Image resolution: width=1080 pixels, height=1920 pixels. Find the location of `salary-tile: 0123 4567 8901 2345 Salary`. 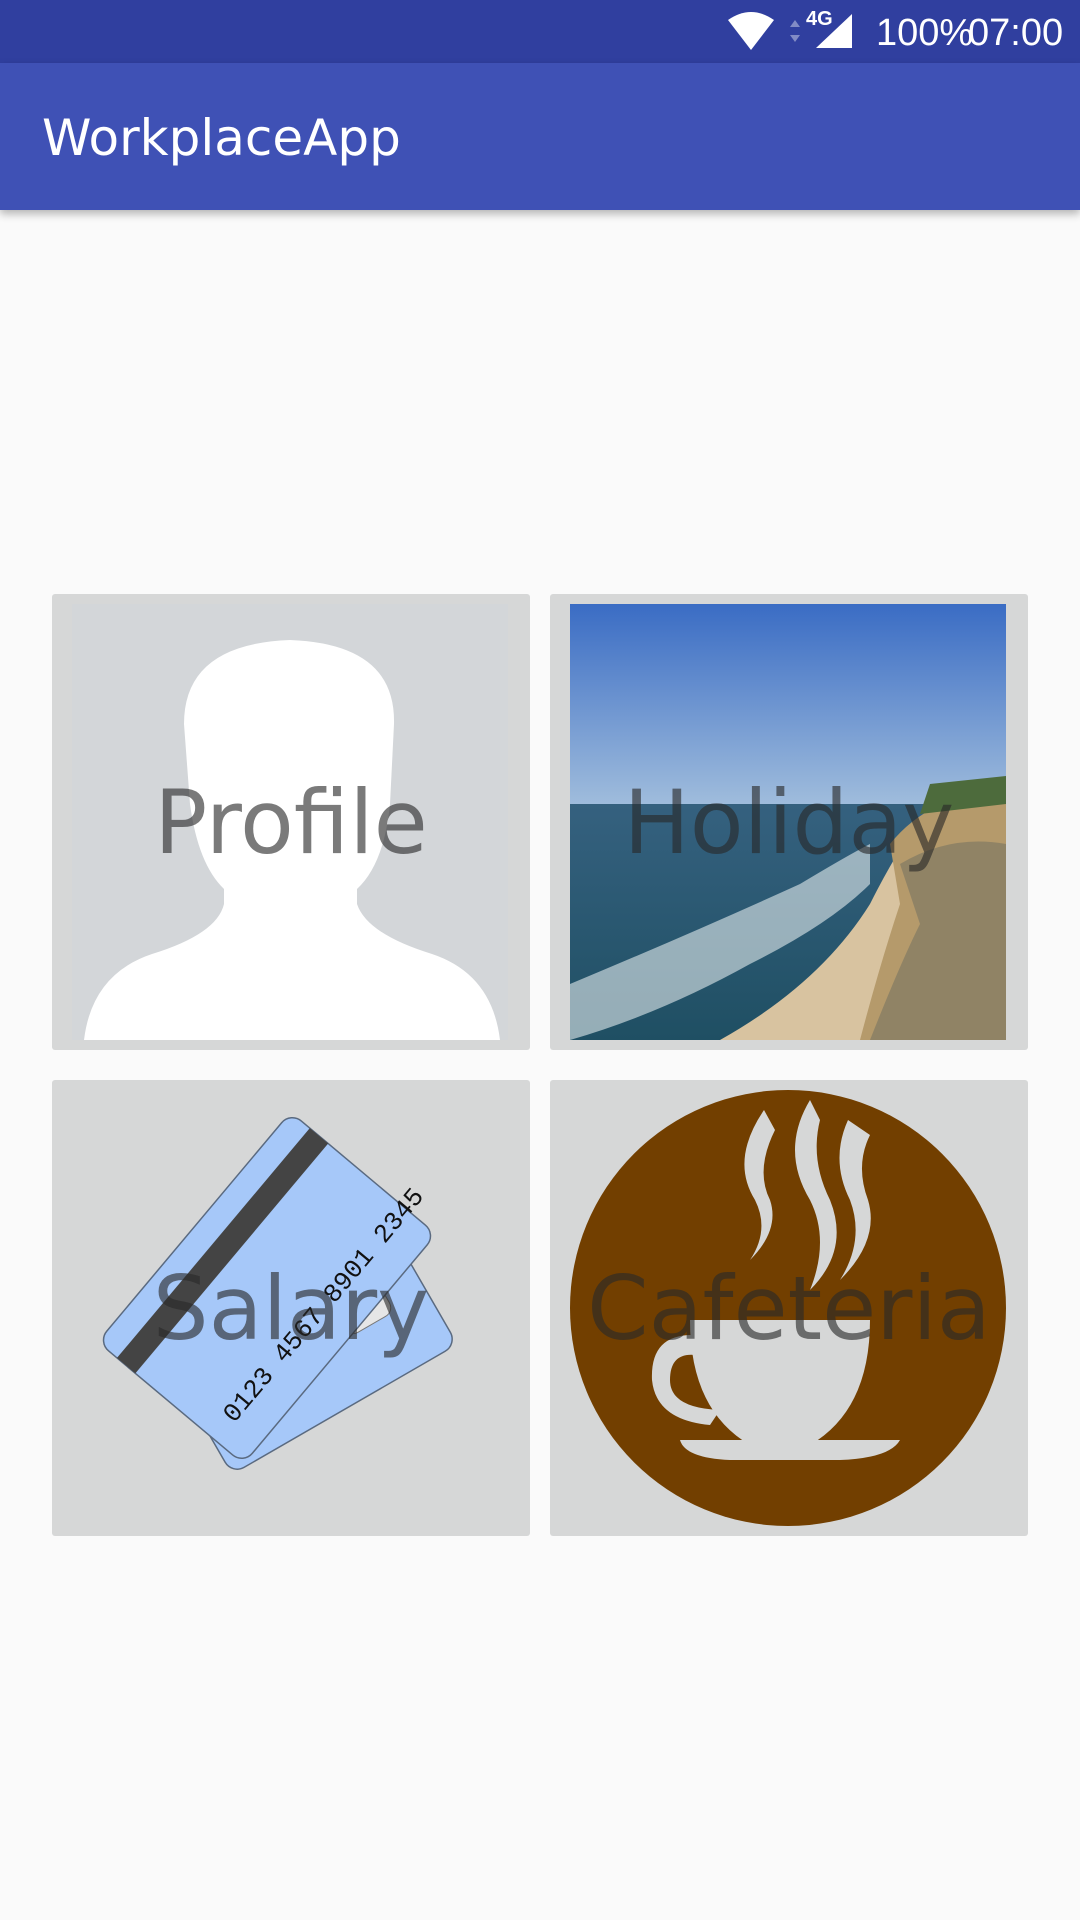

salary-tile: 0123 4567 8901 2345 Salary is located at coordinates (291, 1308).